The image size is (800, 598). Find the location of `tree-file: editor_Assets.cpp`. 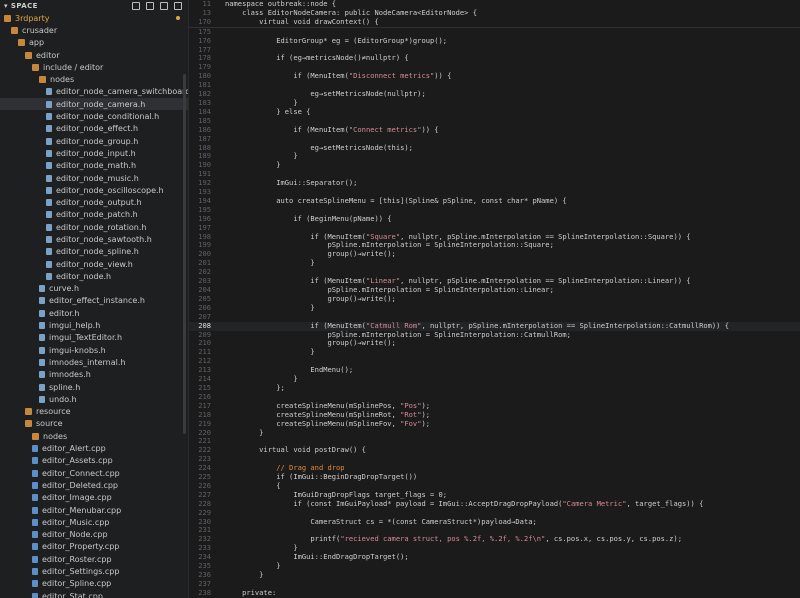

tree-file: editor_Assets.cpp is located at coordinates (94, 461).